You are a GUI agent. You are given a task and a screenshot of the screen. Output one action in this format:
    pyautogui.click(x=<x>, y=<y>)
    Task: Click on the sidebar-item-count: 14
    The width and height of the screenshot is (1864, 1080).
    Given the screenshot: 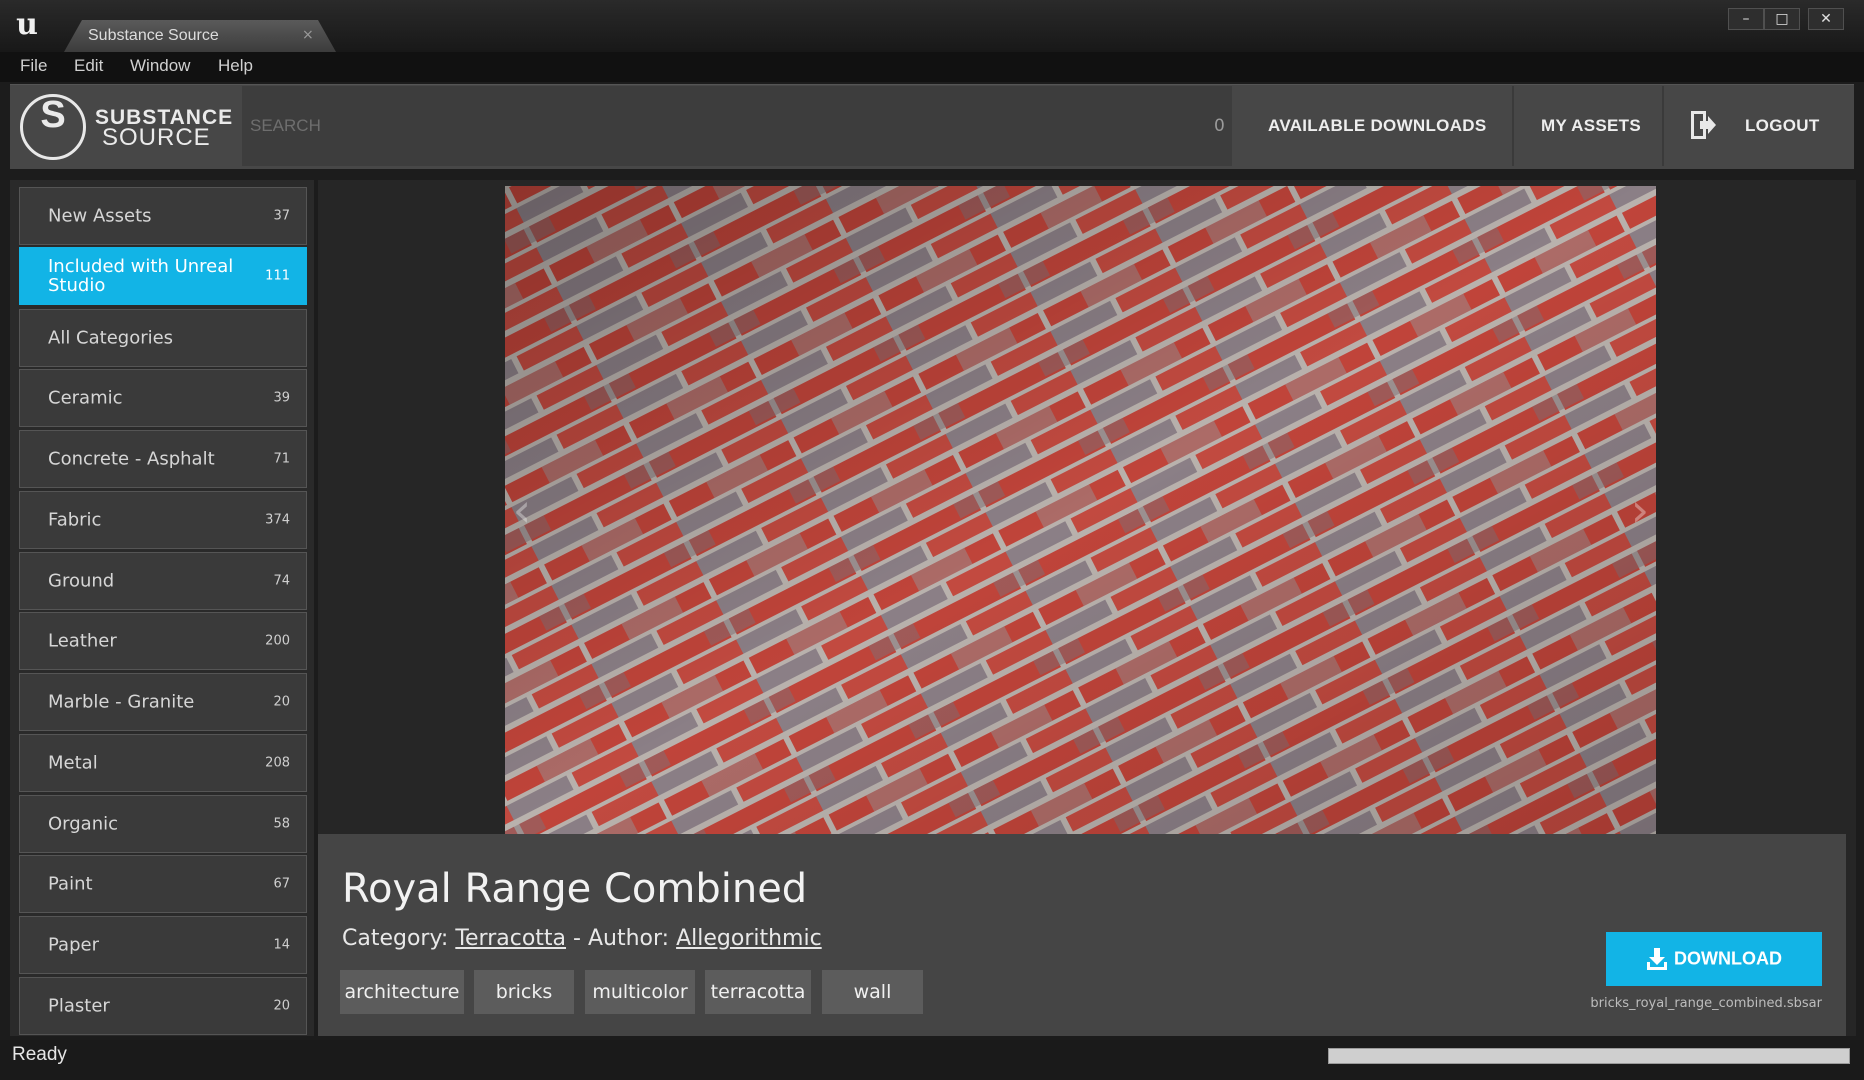 What is the action you would take?
    pyautogui.click(x=281, y=945)
    